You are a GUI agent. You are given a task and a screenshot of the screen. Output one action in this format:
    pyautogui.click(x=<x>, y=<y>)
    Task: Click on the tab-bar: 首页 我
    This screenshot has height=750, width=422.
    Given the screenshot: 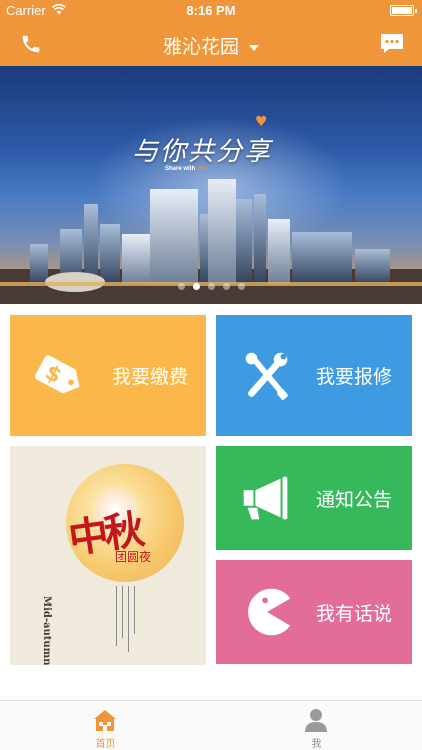 What is the action you would take?
    pyautogui.click(x=211, y=725)
    